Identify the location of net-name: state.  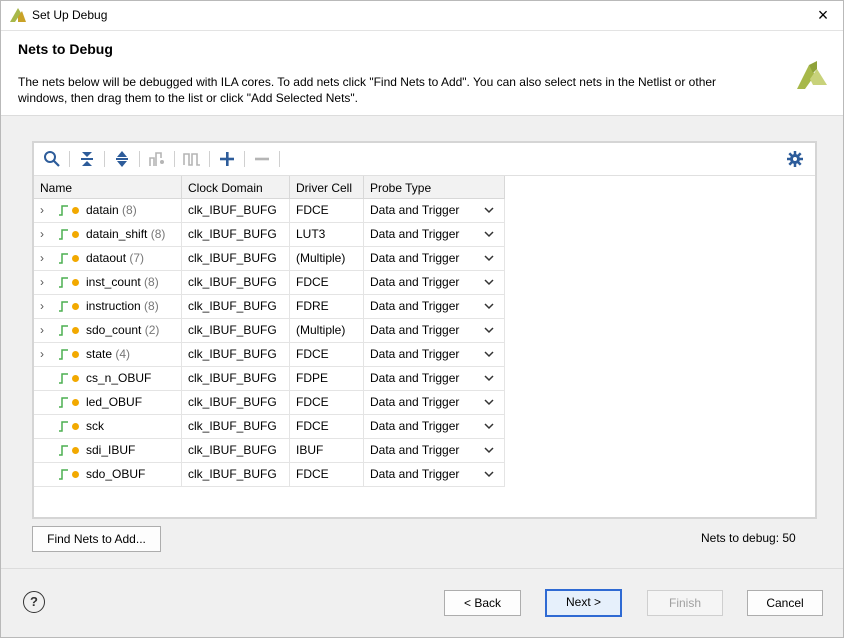
(99, 354).